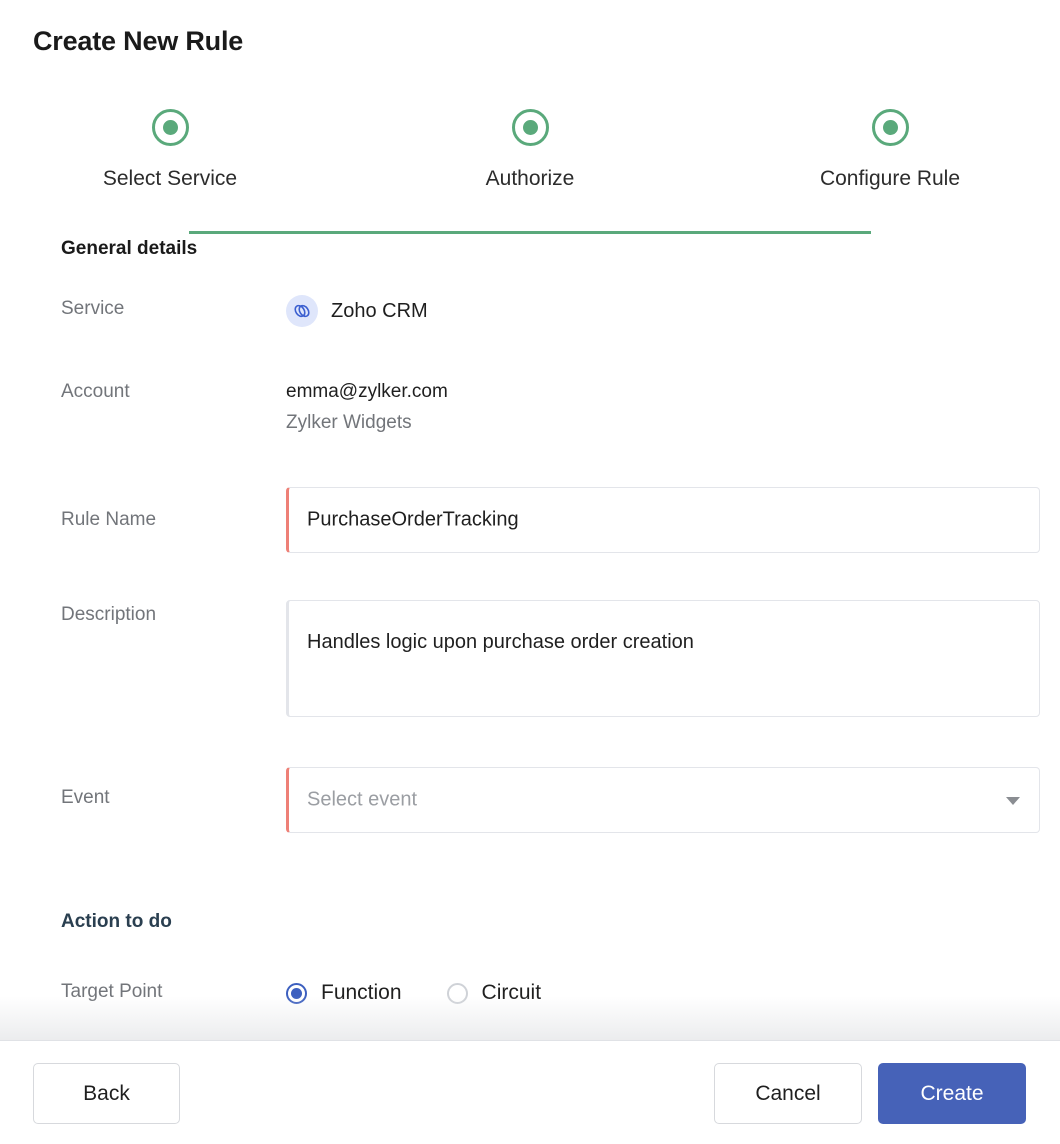  What do you see at coordinates (530, 232) in the screenshot?
I see `stepper-connector-line` at bounding box center [530, 232].